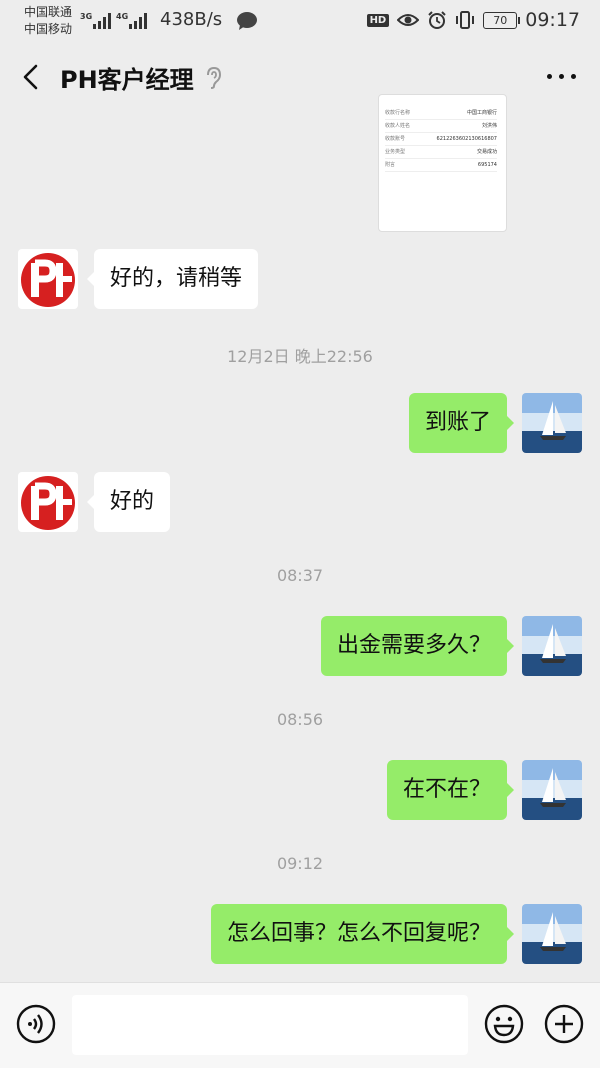 The height and width of the screenshot is (1068, 600). I want to click on receipt-row: 收款人姓名 刘洪伟, so click(441, 126).